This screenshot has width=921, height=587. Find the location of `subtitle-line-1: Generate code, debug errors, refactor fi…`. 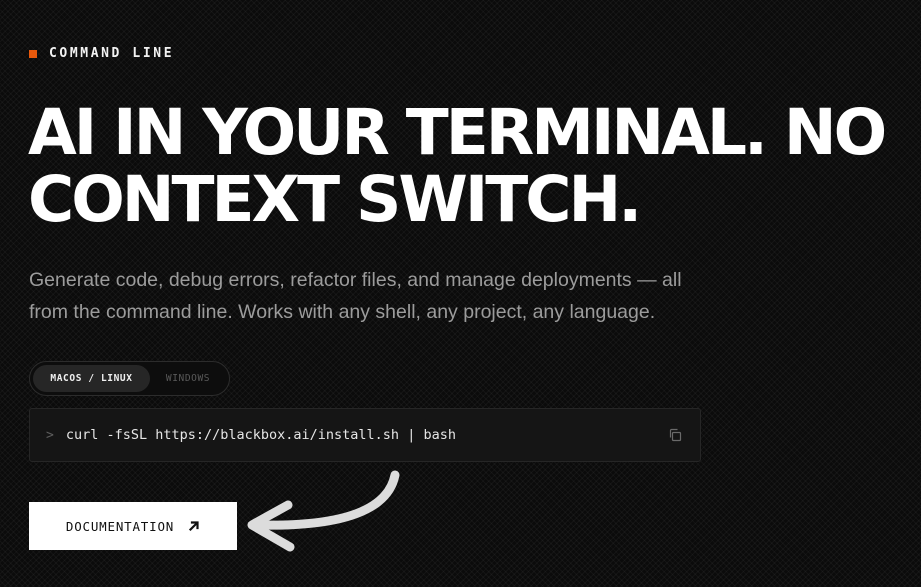

subtitle-line-1: Generate code, debug errors, refactor fi… is located at coordinates (355, 280).